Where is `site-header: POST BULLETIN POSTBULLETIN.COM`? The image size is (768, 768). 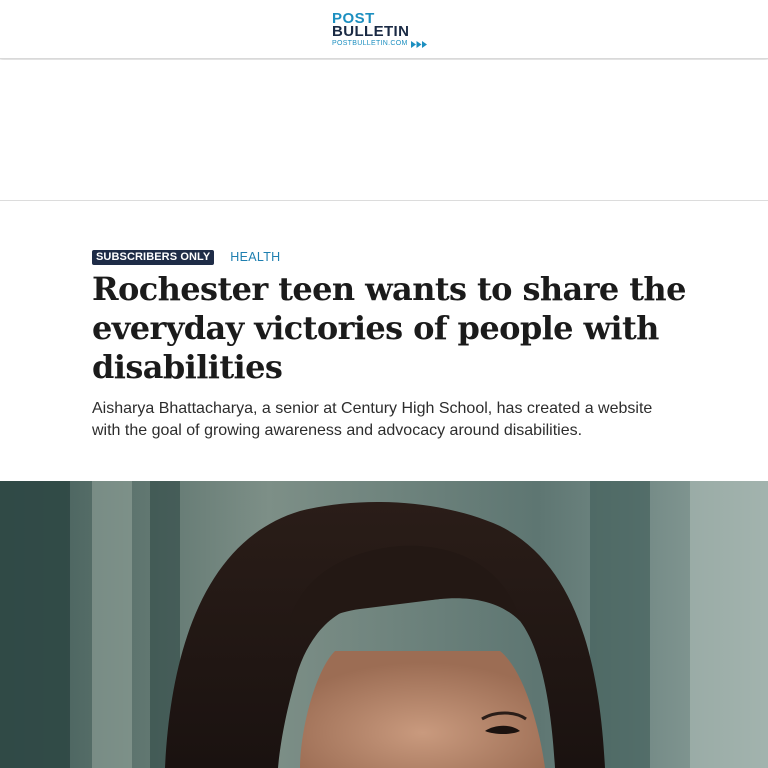
site-header: POST BULLETIN POSTBULLETIN.COM is located at coordinates (384, 29).